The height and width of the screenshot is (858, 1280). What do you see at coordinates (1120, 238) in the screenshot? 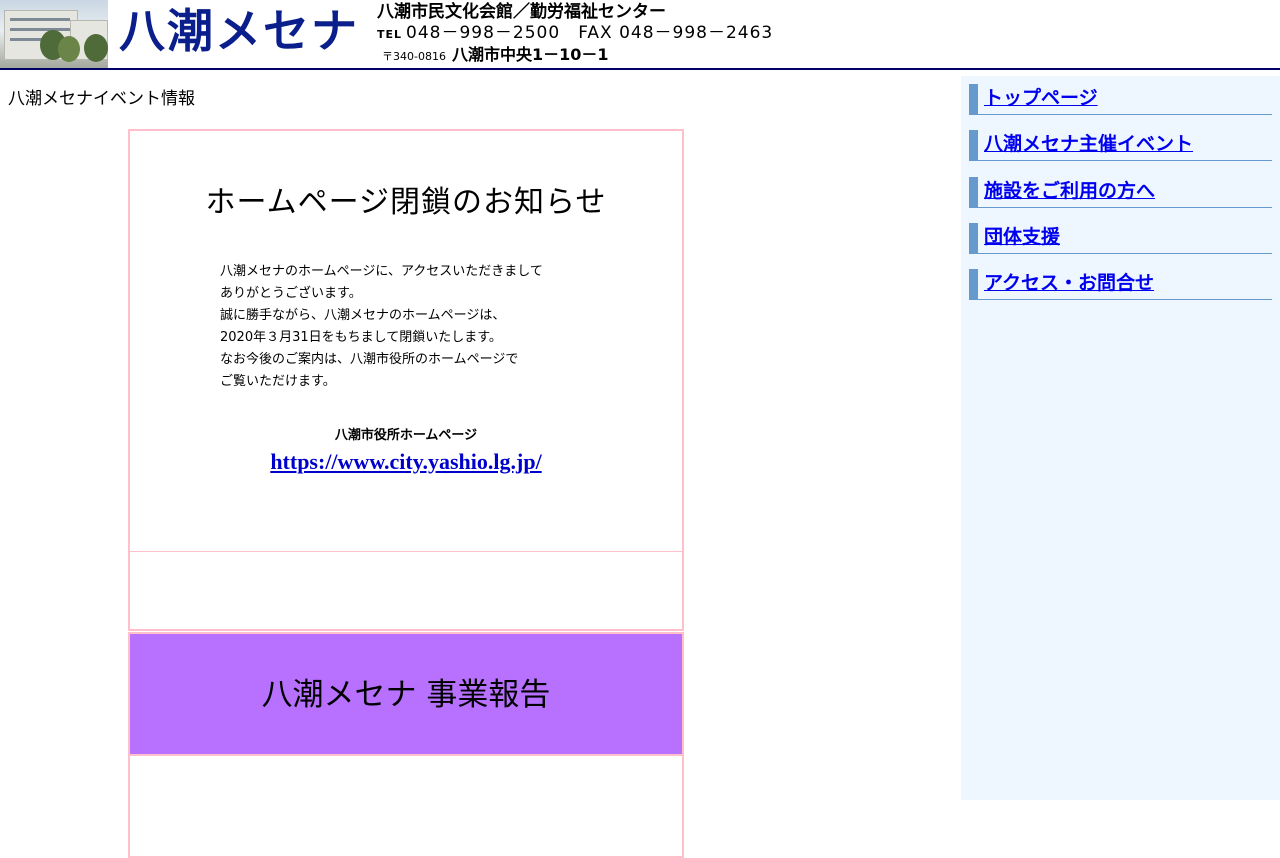
I see `sidebar-item-groups: 団体支援` at bounding box center [1120, 238].